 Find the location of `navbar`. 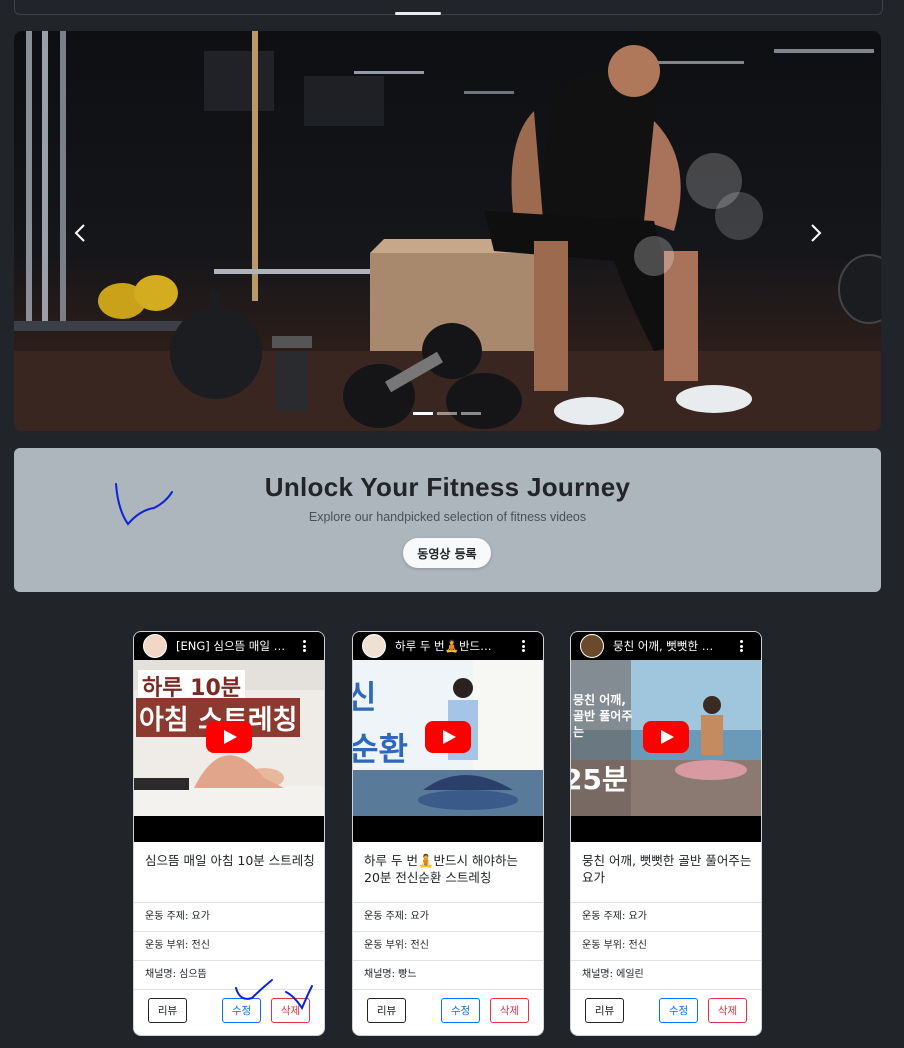

navbar is located at coordinates (448, 7).